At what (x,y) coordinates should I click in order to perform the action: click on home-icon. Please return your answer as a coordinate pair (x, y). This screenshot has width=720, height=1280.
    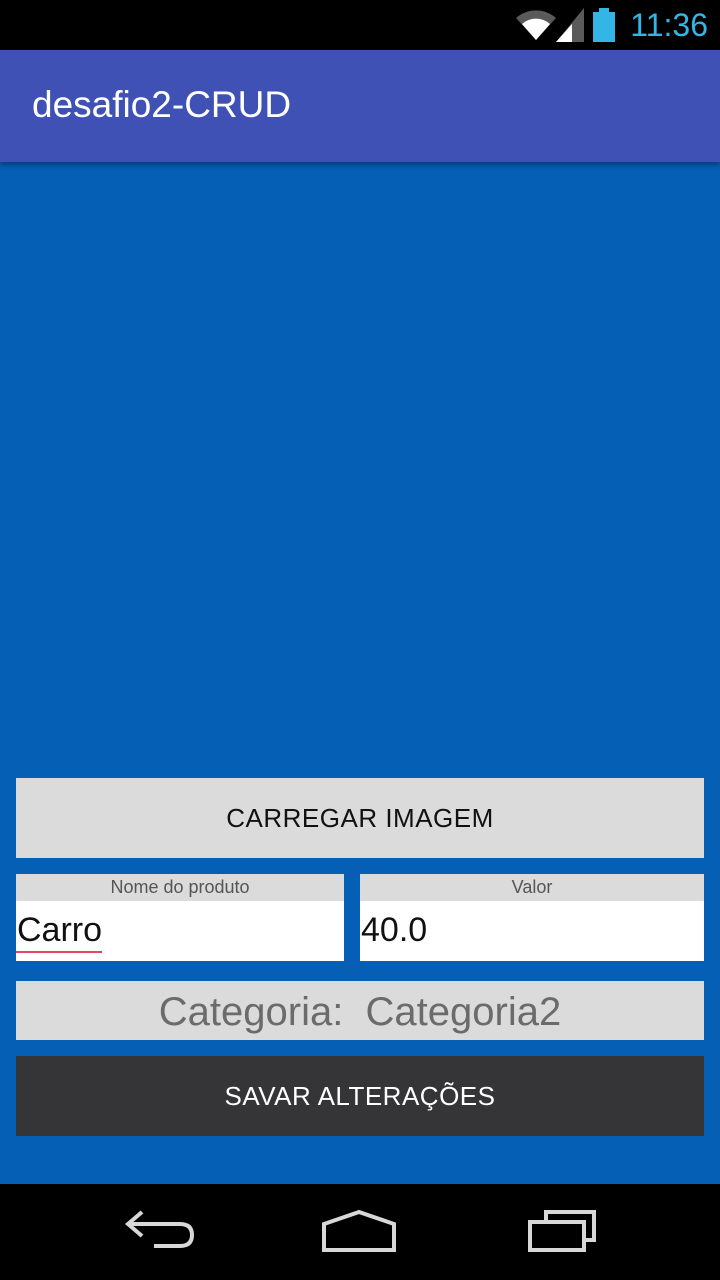
    Looking at the image, I should click on (359, 1232).